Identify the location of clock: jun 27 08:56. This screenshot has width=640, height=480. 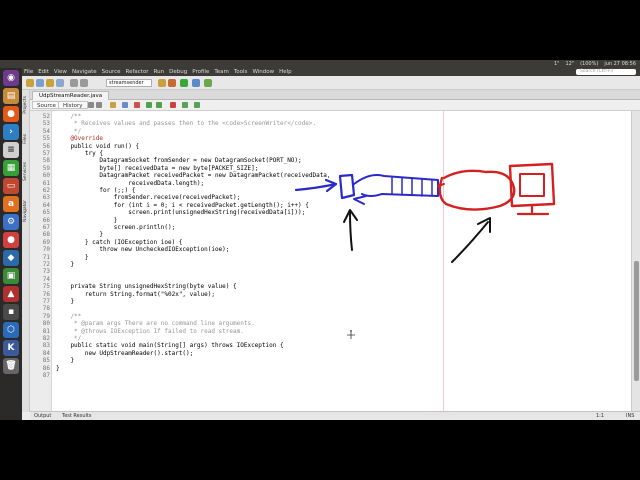
(620, 64).